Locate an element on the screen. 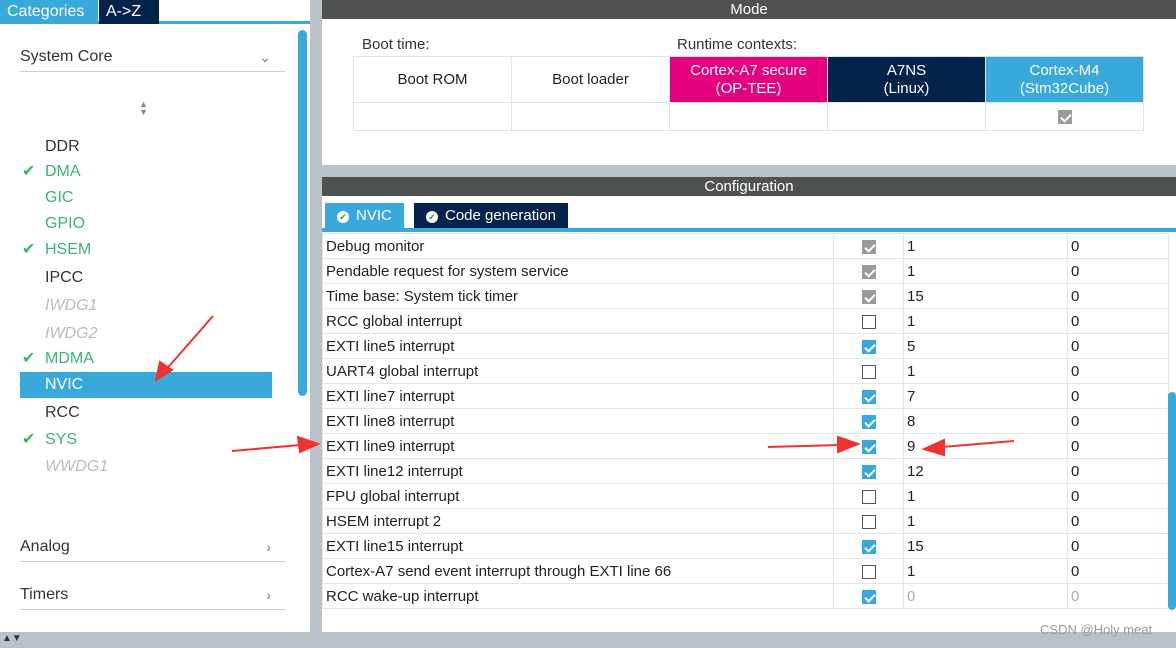 The width and height of the screenshot is (1176, 648). interrupt-name: EXTI line5 interrupt is located at coordinates (578, 346).